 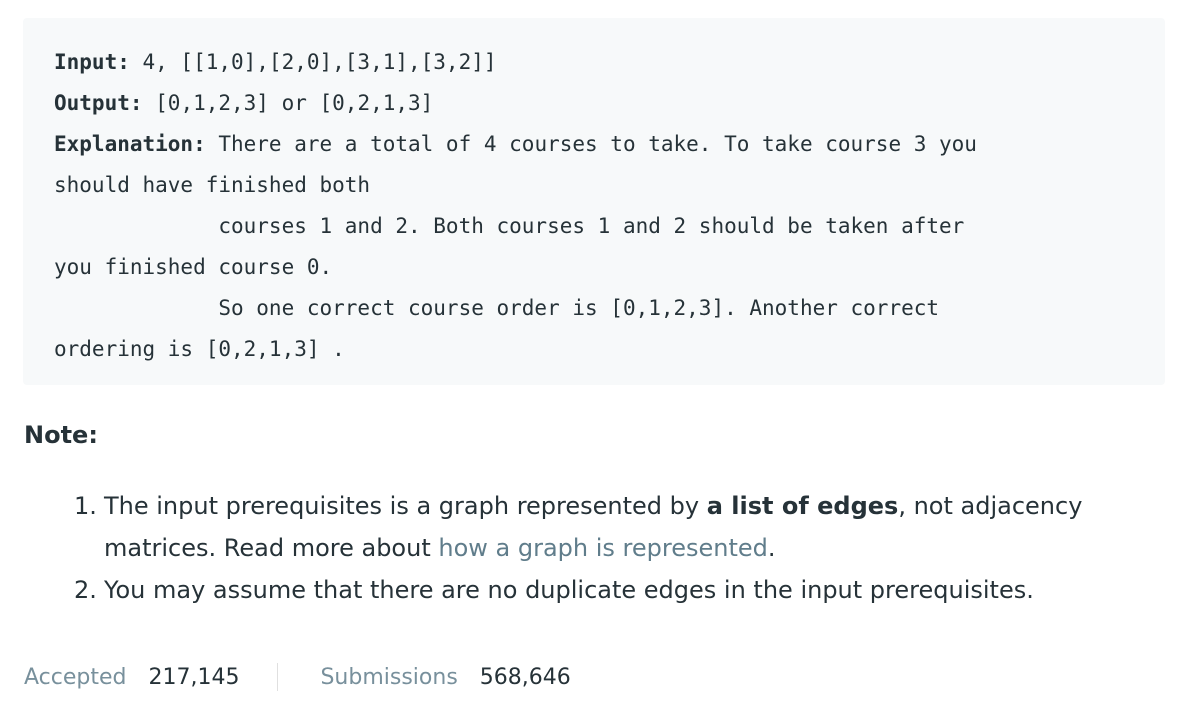 I want to click on output-value: [0,1,2,3] or [0,2,1,3], so click(x=288, y=103).